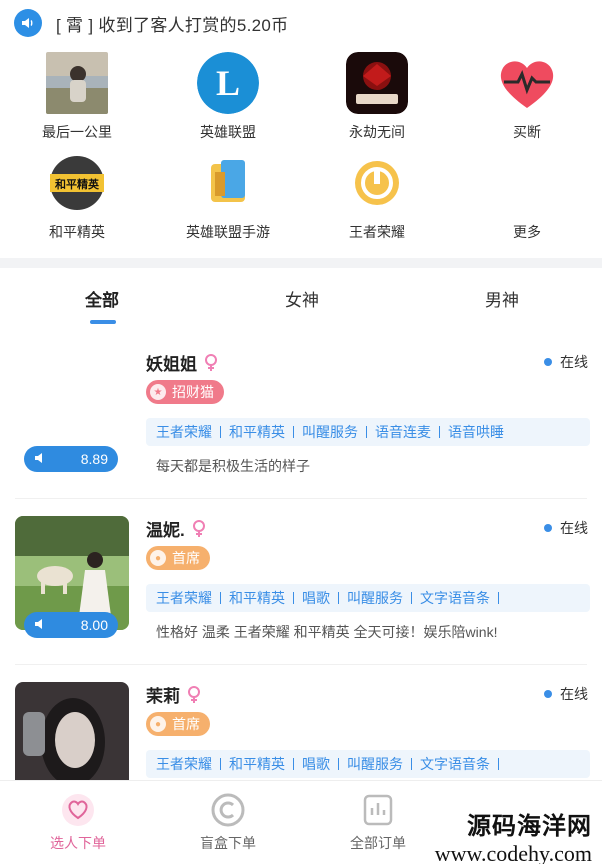 The image size is (602, 864). Describe the element at coordinates (502, 298) in the screenshot. I see `tab-god: 男神` at that location.